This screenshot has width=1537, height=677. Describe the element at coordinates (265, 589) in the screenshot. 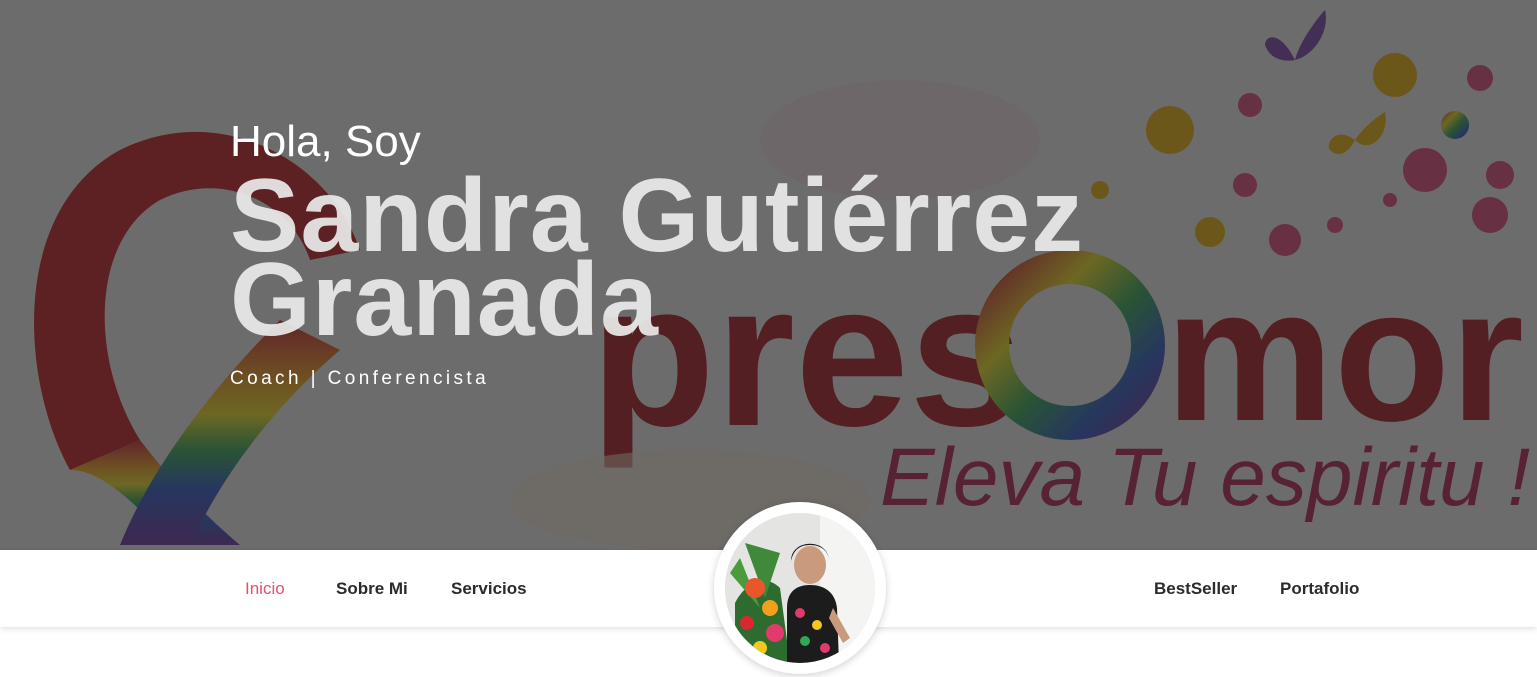

I see `nav-item-inicio: Inicio` at that location.